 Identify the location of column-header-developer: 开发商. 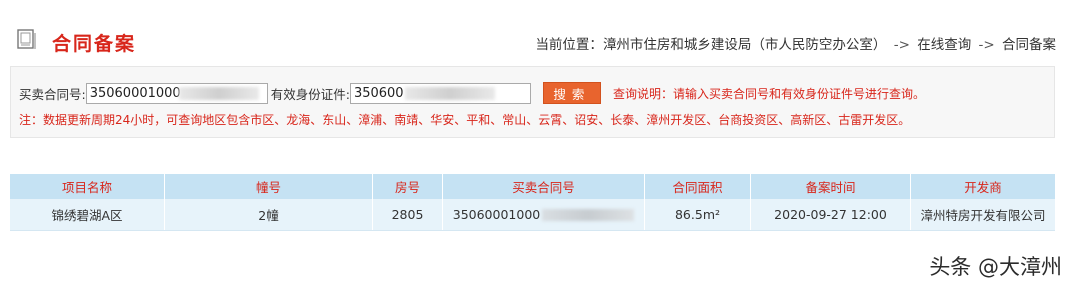
(983, 187).